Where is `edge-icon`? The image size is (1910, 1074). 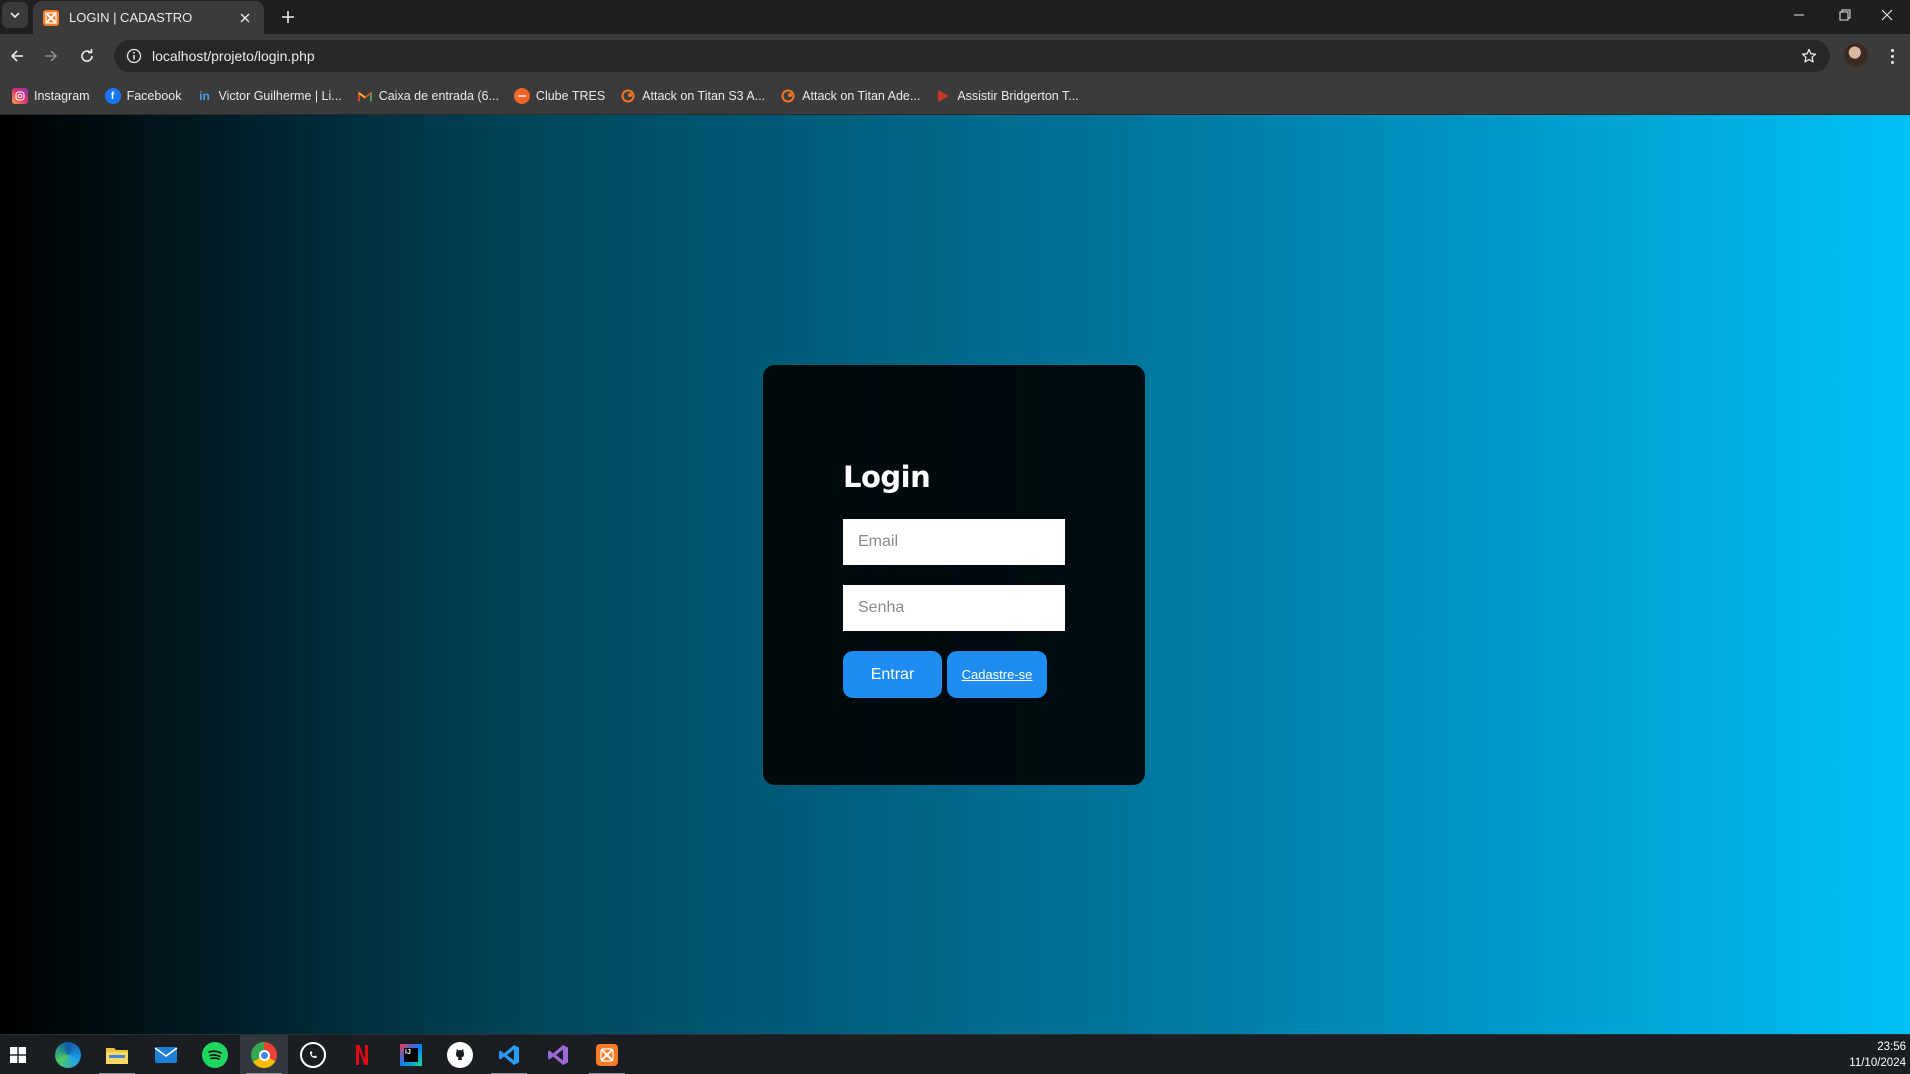
edge-icon is located at coordinates (68, 1055).